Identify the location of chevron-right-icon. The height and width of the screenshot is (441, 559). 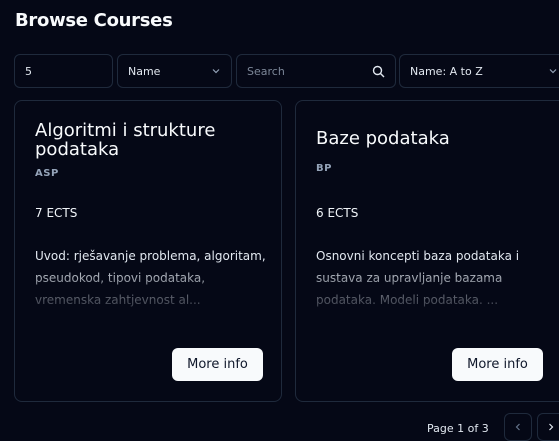
(551, 427).